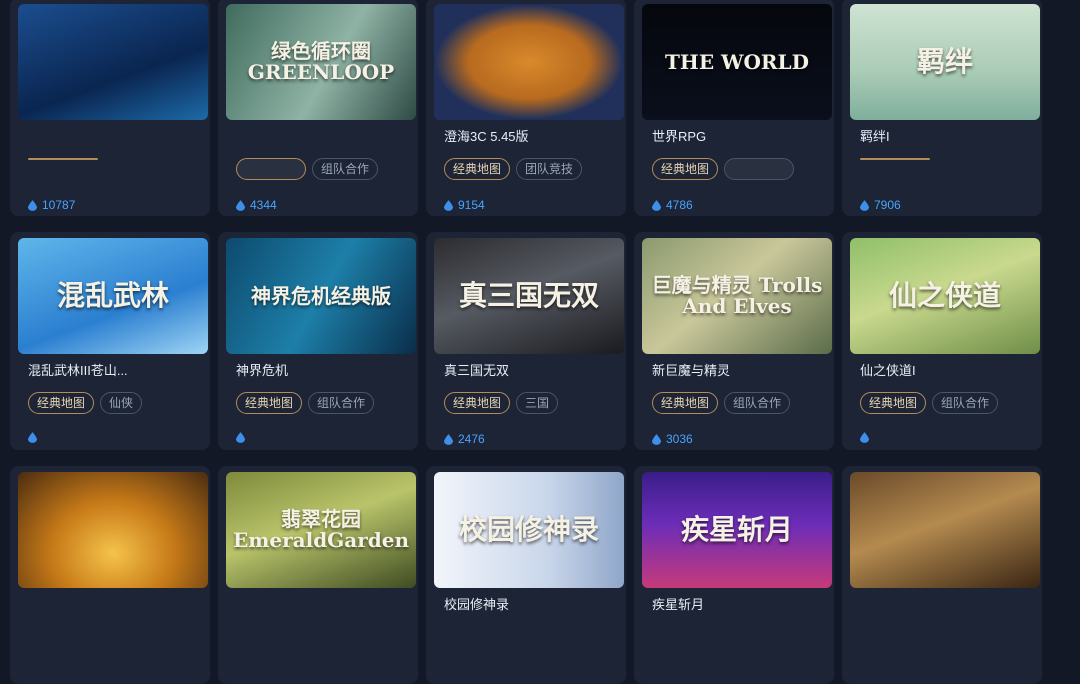  What do you see at coordinates (678, 604) in the screenshot?
I see `map-title: 疾星斩月` at bounding box center [678, 604].